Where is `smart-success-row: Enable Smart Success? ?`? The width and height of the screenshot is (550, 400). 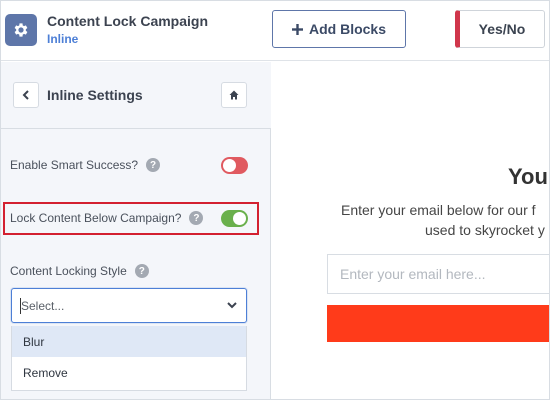 smart-success-row: Enable Smart Success? ? is located at coordinates (130, 165).